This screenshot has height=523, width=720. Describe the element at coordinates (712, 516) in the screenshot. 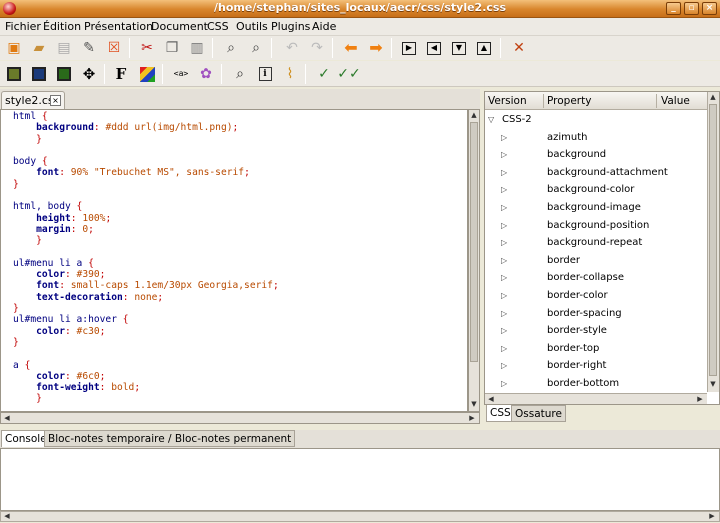

I see `console-scroll-right-icon: ▶` at that location.